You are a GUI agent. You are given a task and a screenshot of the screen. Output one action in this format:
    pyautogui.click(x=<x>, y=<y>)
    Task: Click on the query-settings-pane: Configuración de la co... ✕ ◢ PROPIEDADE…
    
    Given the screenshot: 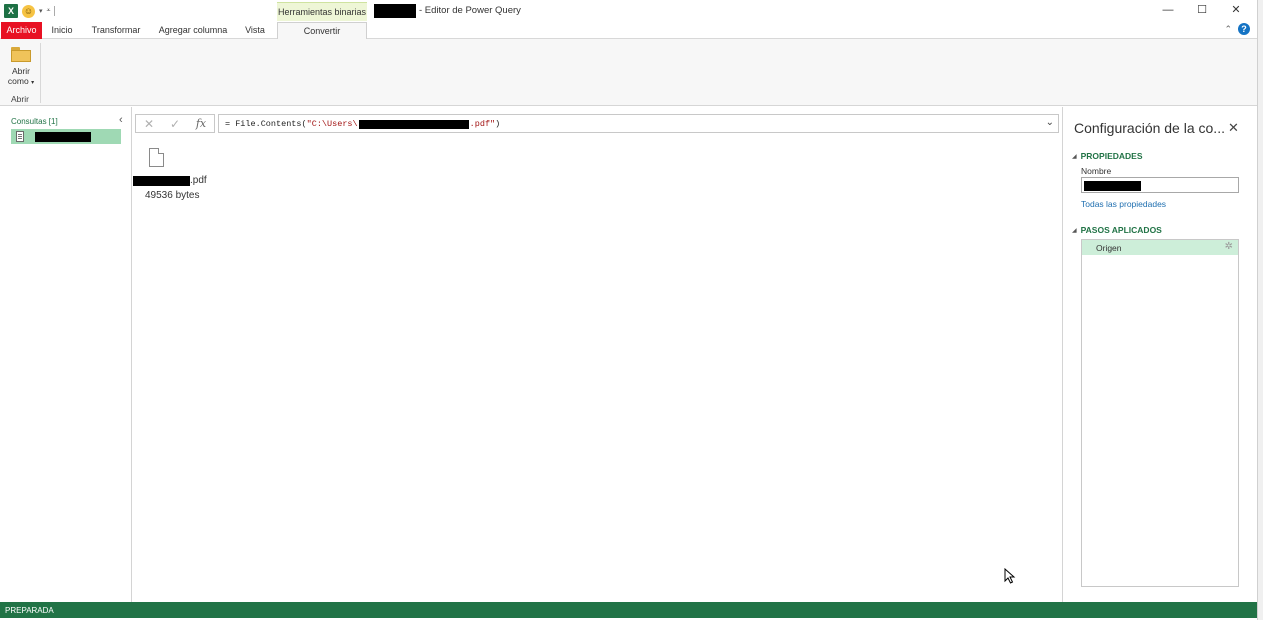 What is the action you would take?
    pyautogui.click(x=1159, y=354)
    